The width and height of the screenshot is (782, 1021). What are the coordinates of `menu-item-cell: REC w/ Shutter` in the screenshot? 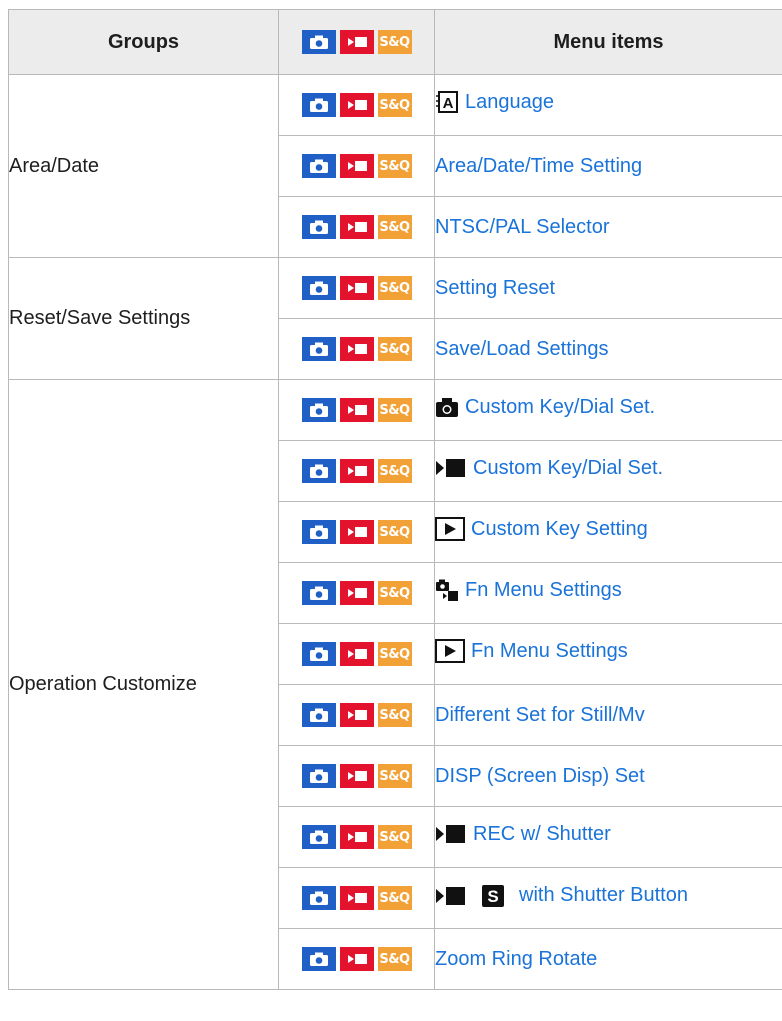 It's located at (608, 837).